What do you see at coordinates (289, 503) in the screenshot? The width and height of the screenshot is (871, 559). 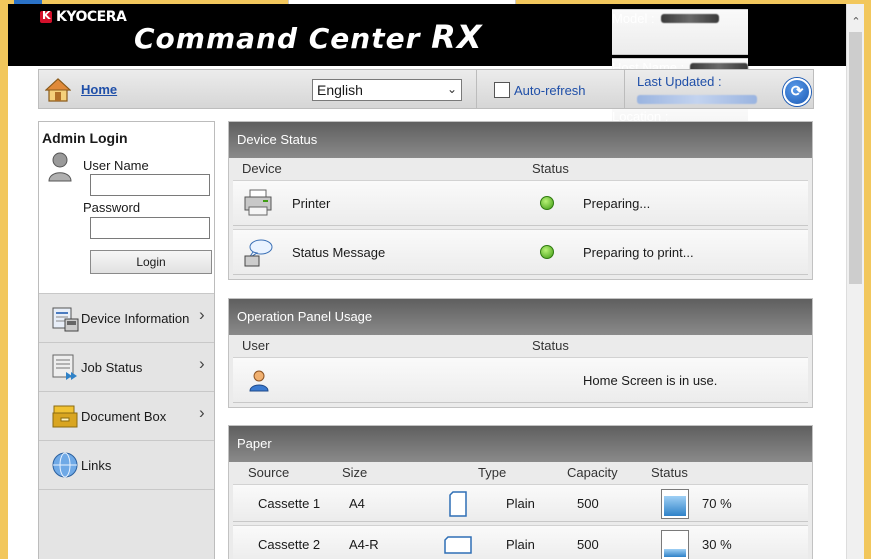 I see `paper-source: Cassette 1` at bounding box center [289, 503].